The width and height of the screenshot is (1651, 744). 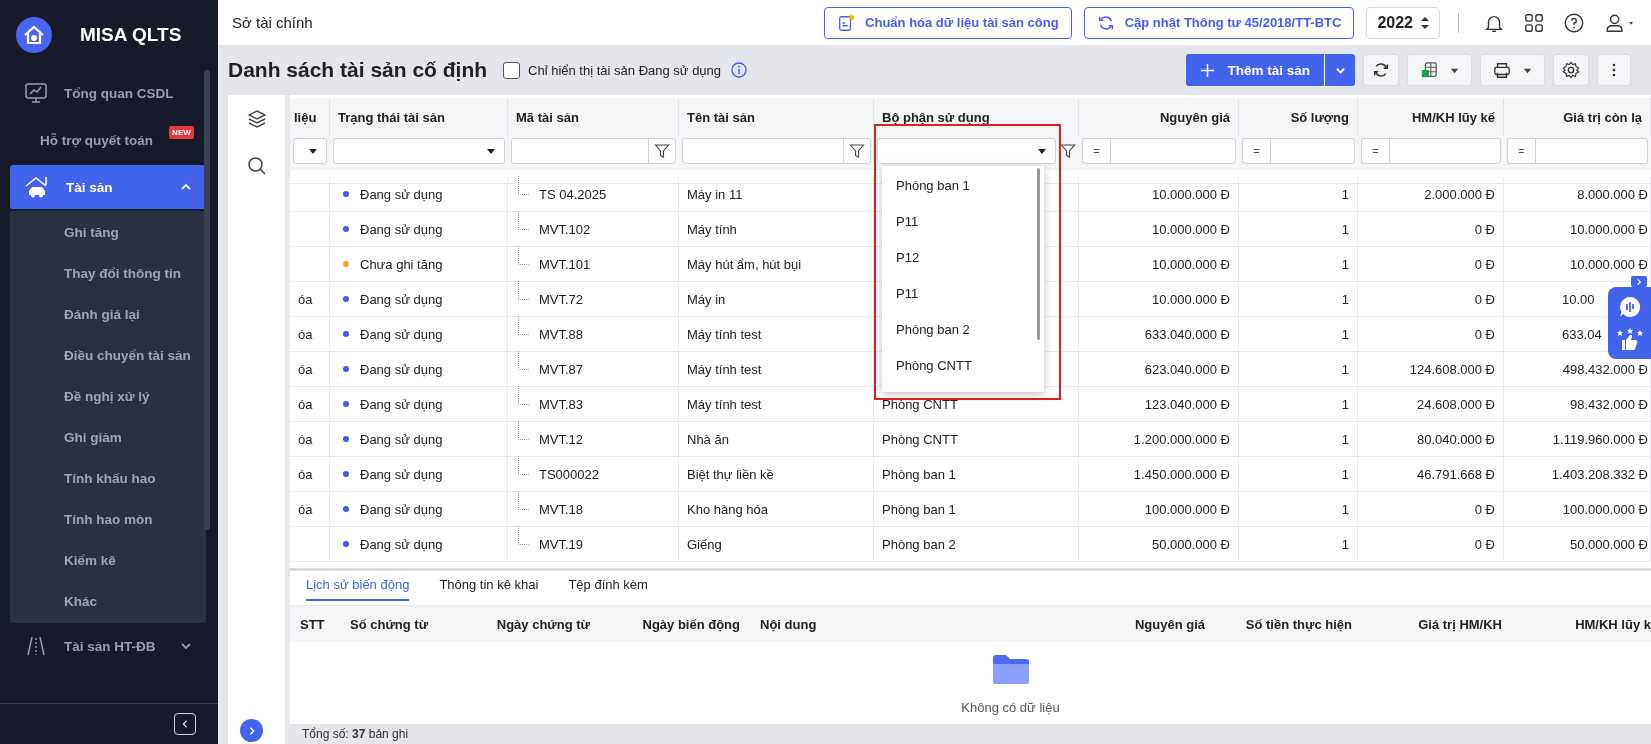 I want to click on submenu-item: Khác, so click(x=108, y=601).